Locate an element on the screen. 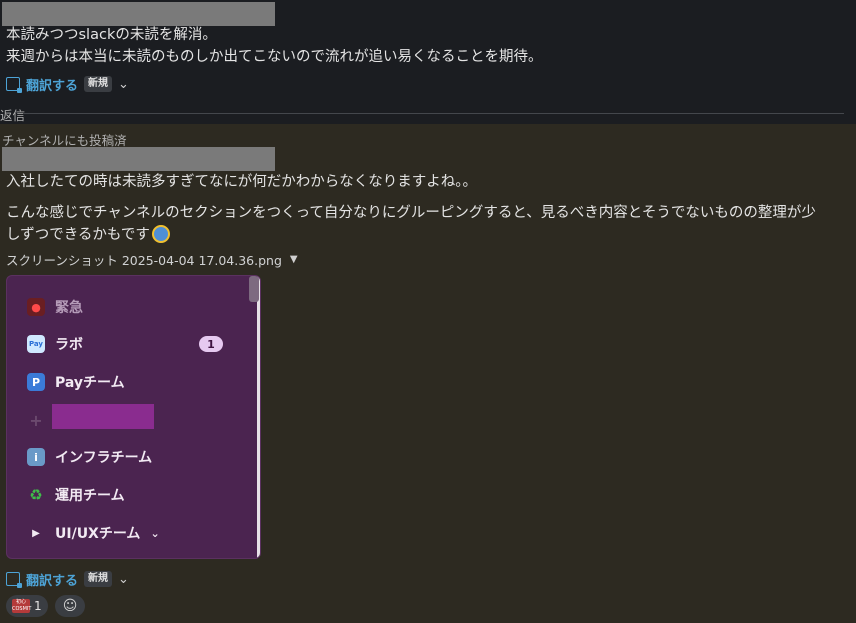 This screenshot has height=623, width=856. channel-pay-team: P Payチーム is located at coordinates (76, 382).